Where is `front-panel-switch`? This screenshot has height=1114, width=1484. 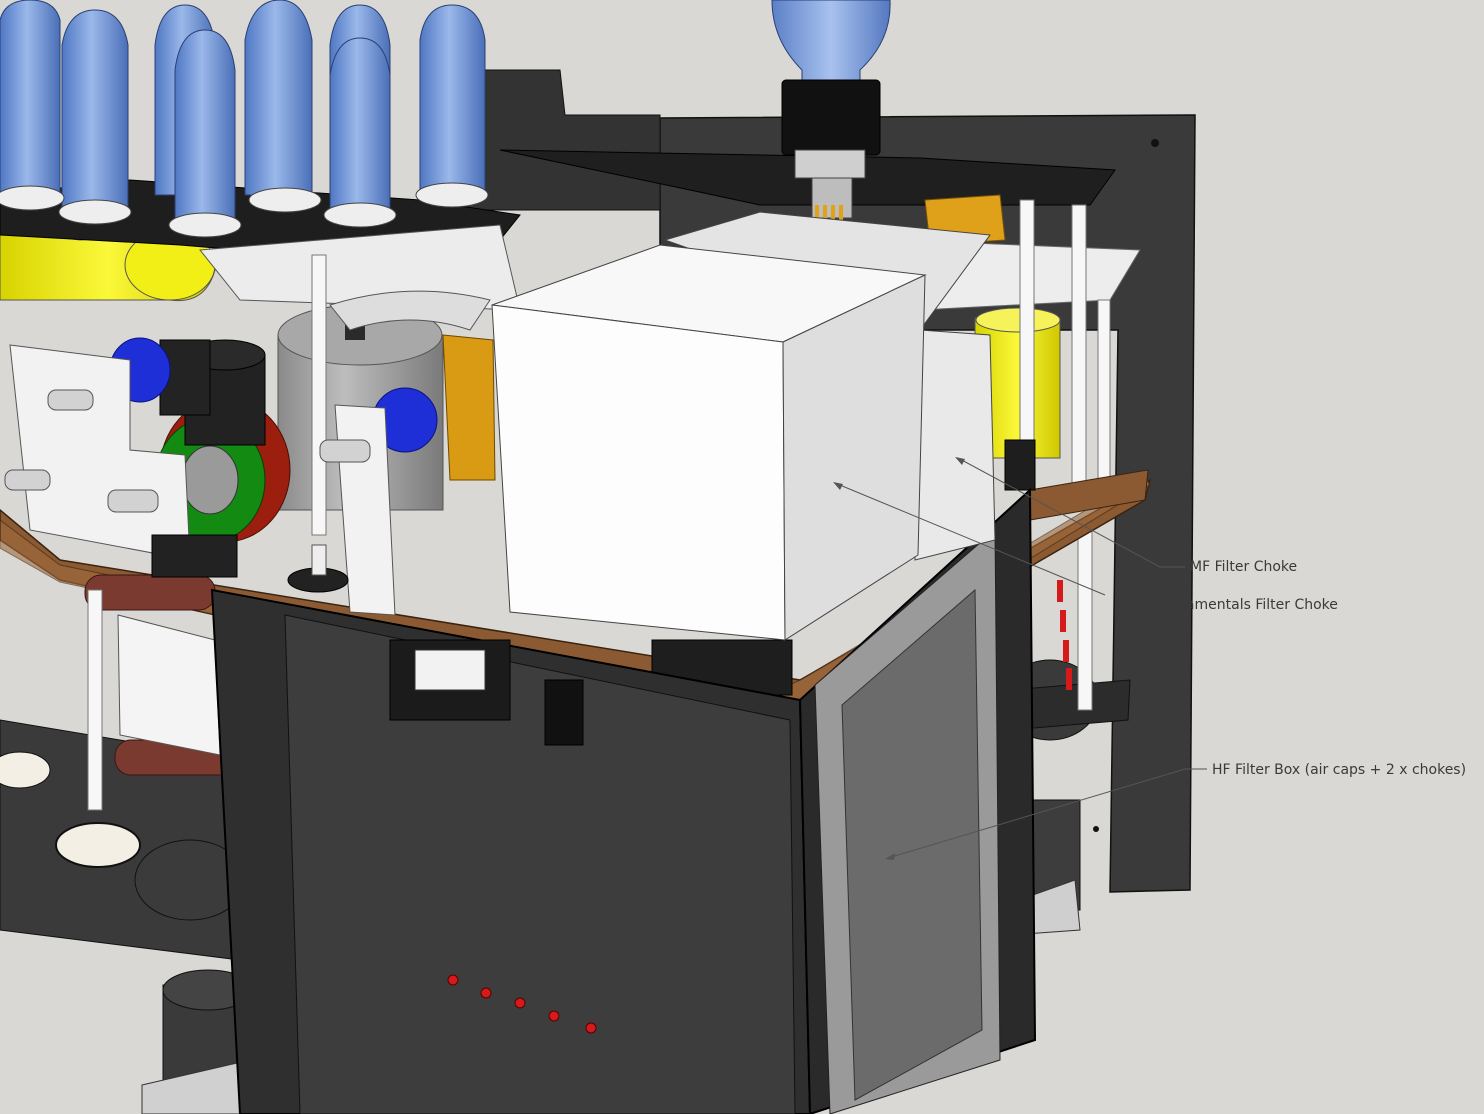 front-panel-switch is located at coordinates (564, 712).